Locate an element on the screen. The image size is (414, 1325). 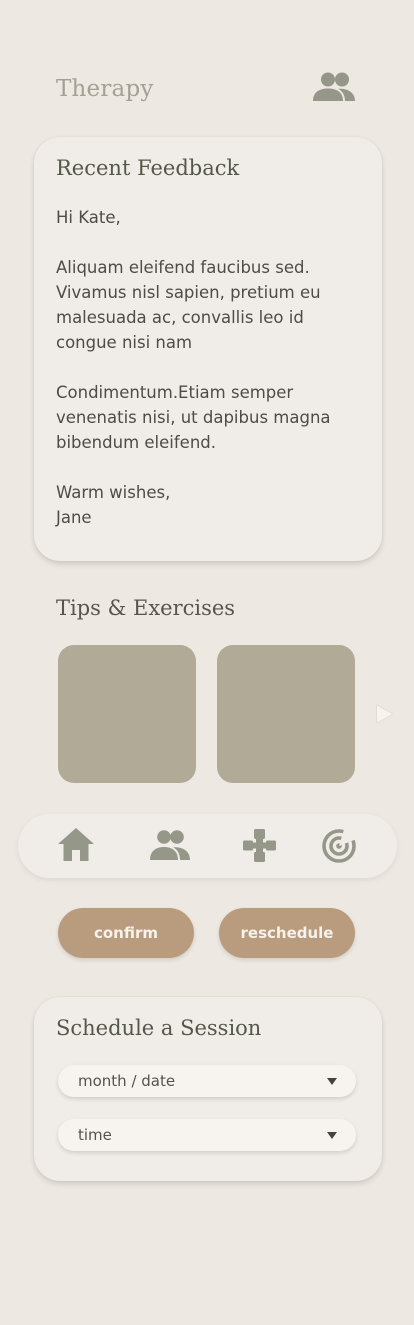
page-title: Therapy is located at coordinates (105, 89).